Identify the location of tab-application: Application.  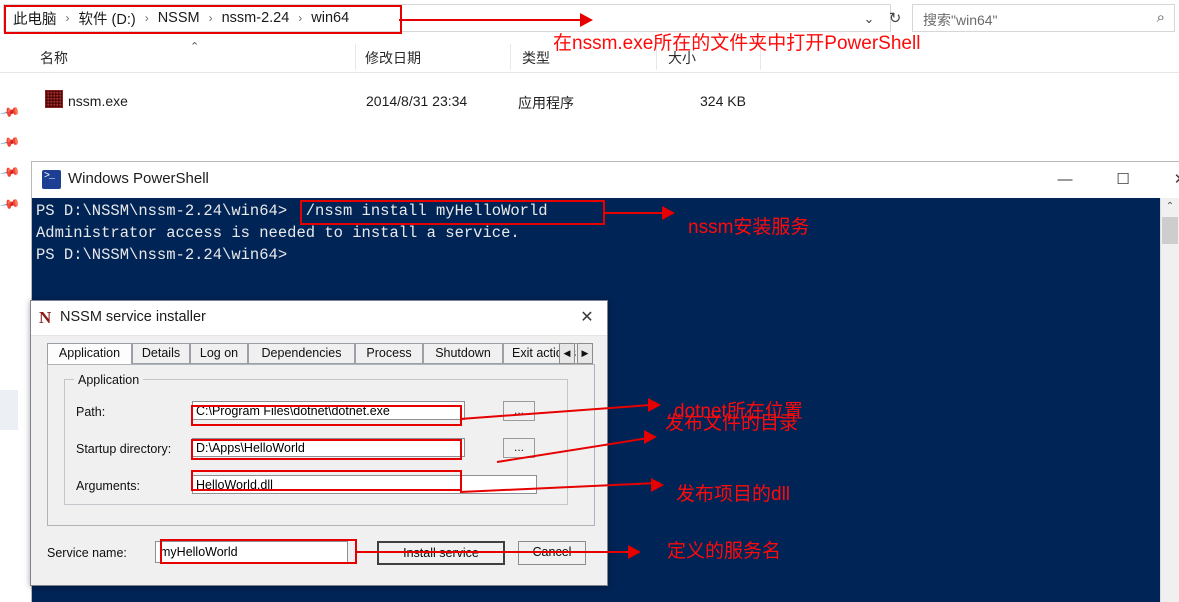
(89, 354).